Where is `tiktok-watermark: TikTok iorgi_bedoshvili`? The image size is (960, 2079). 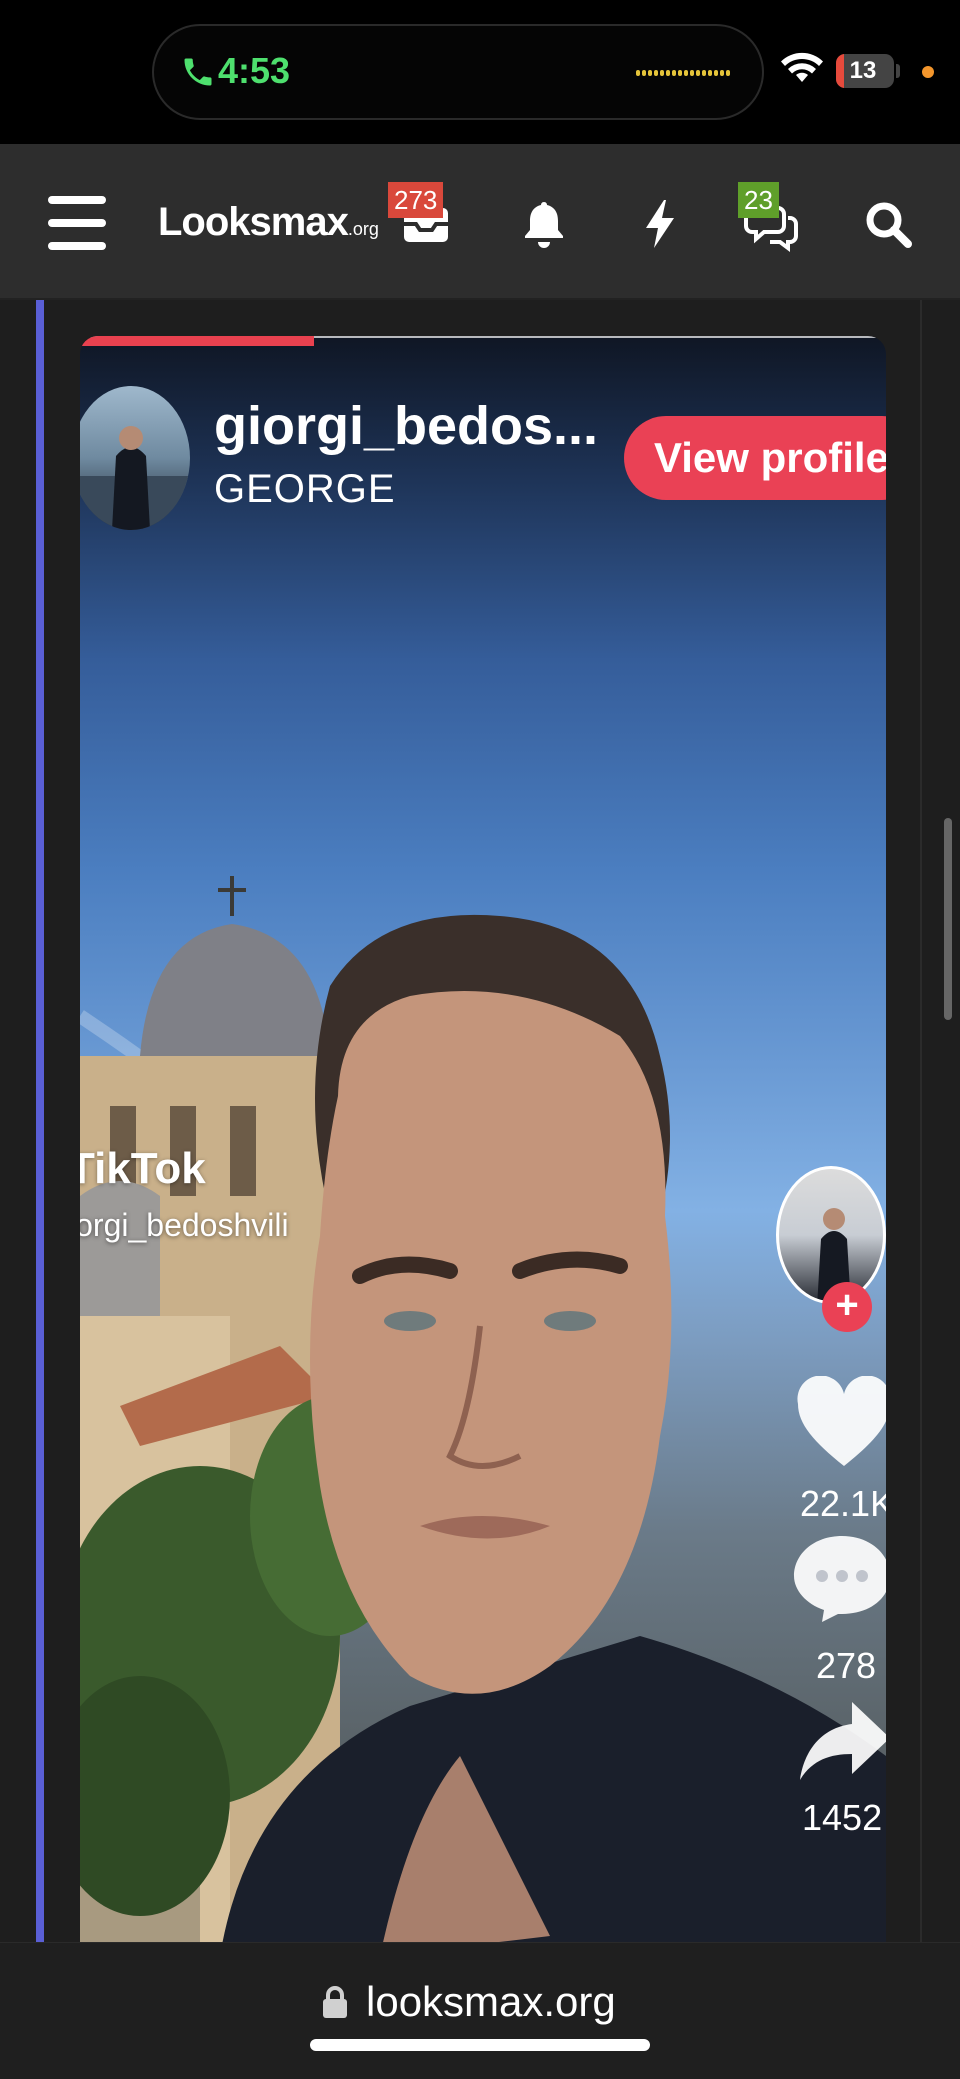 tiktok-watermark: TikTok iorgi_bedoshvili is located at coordinates (184, 1194).